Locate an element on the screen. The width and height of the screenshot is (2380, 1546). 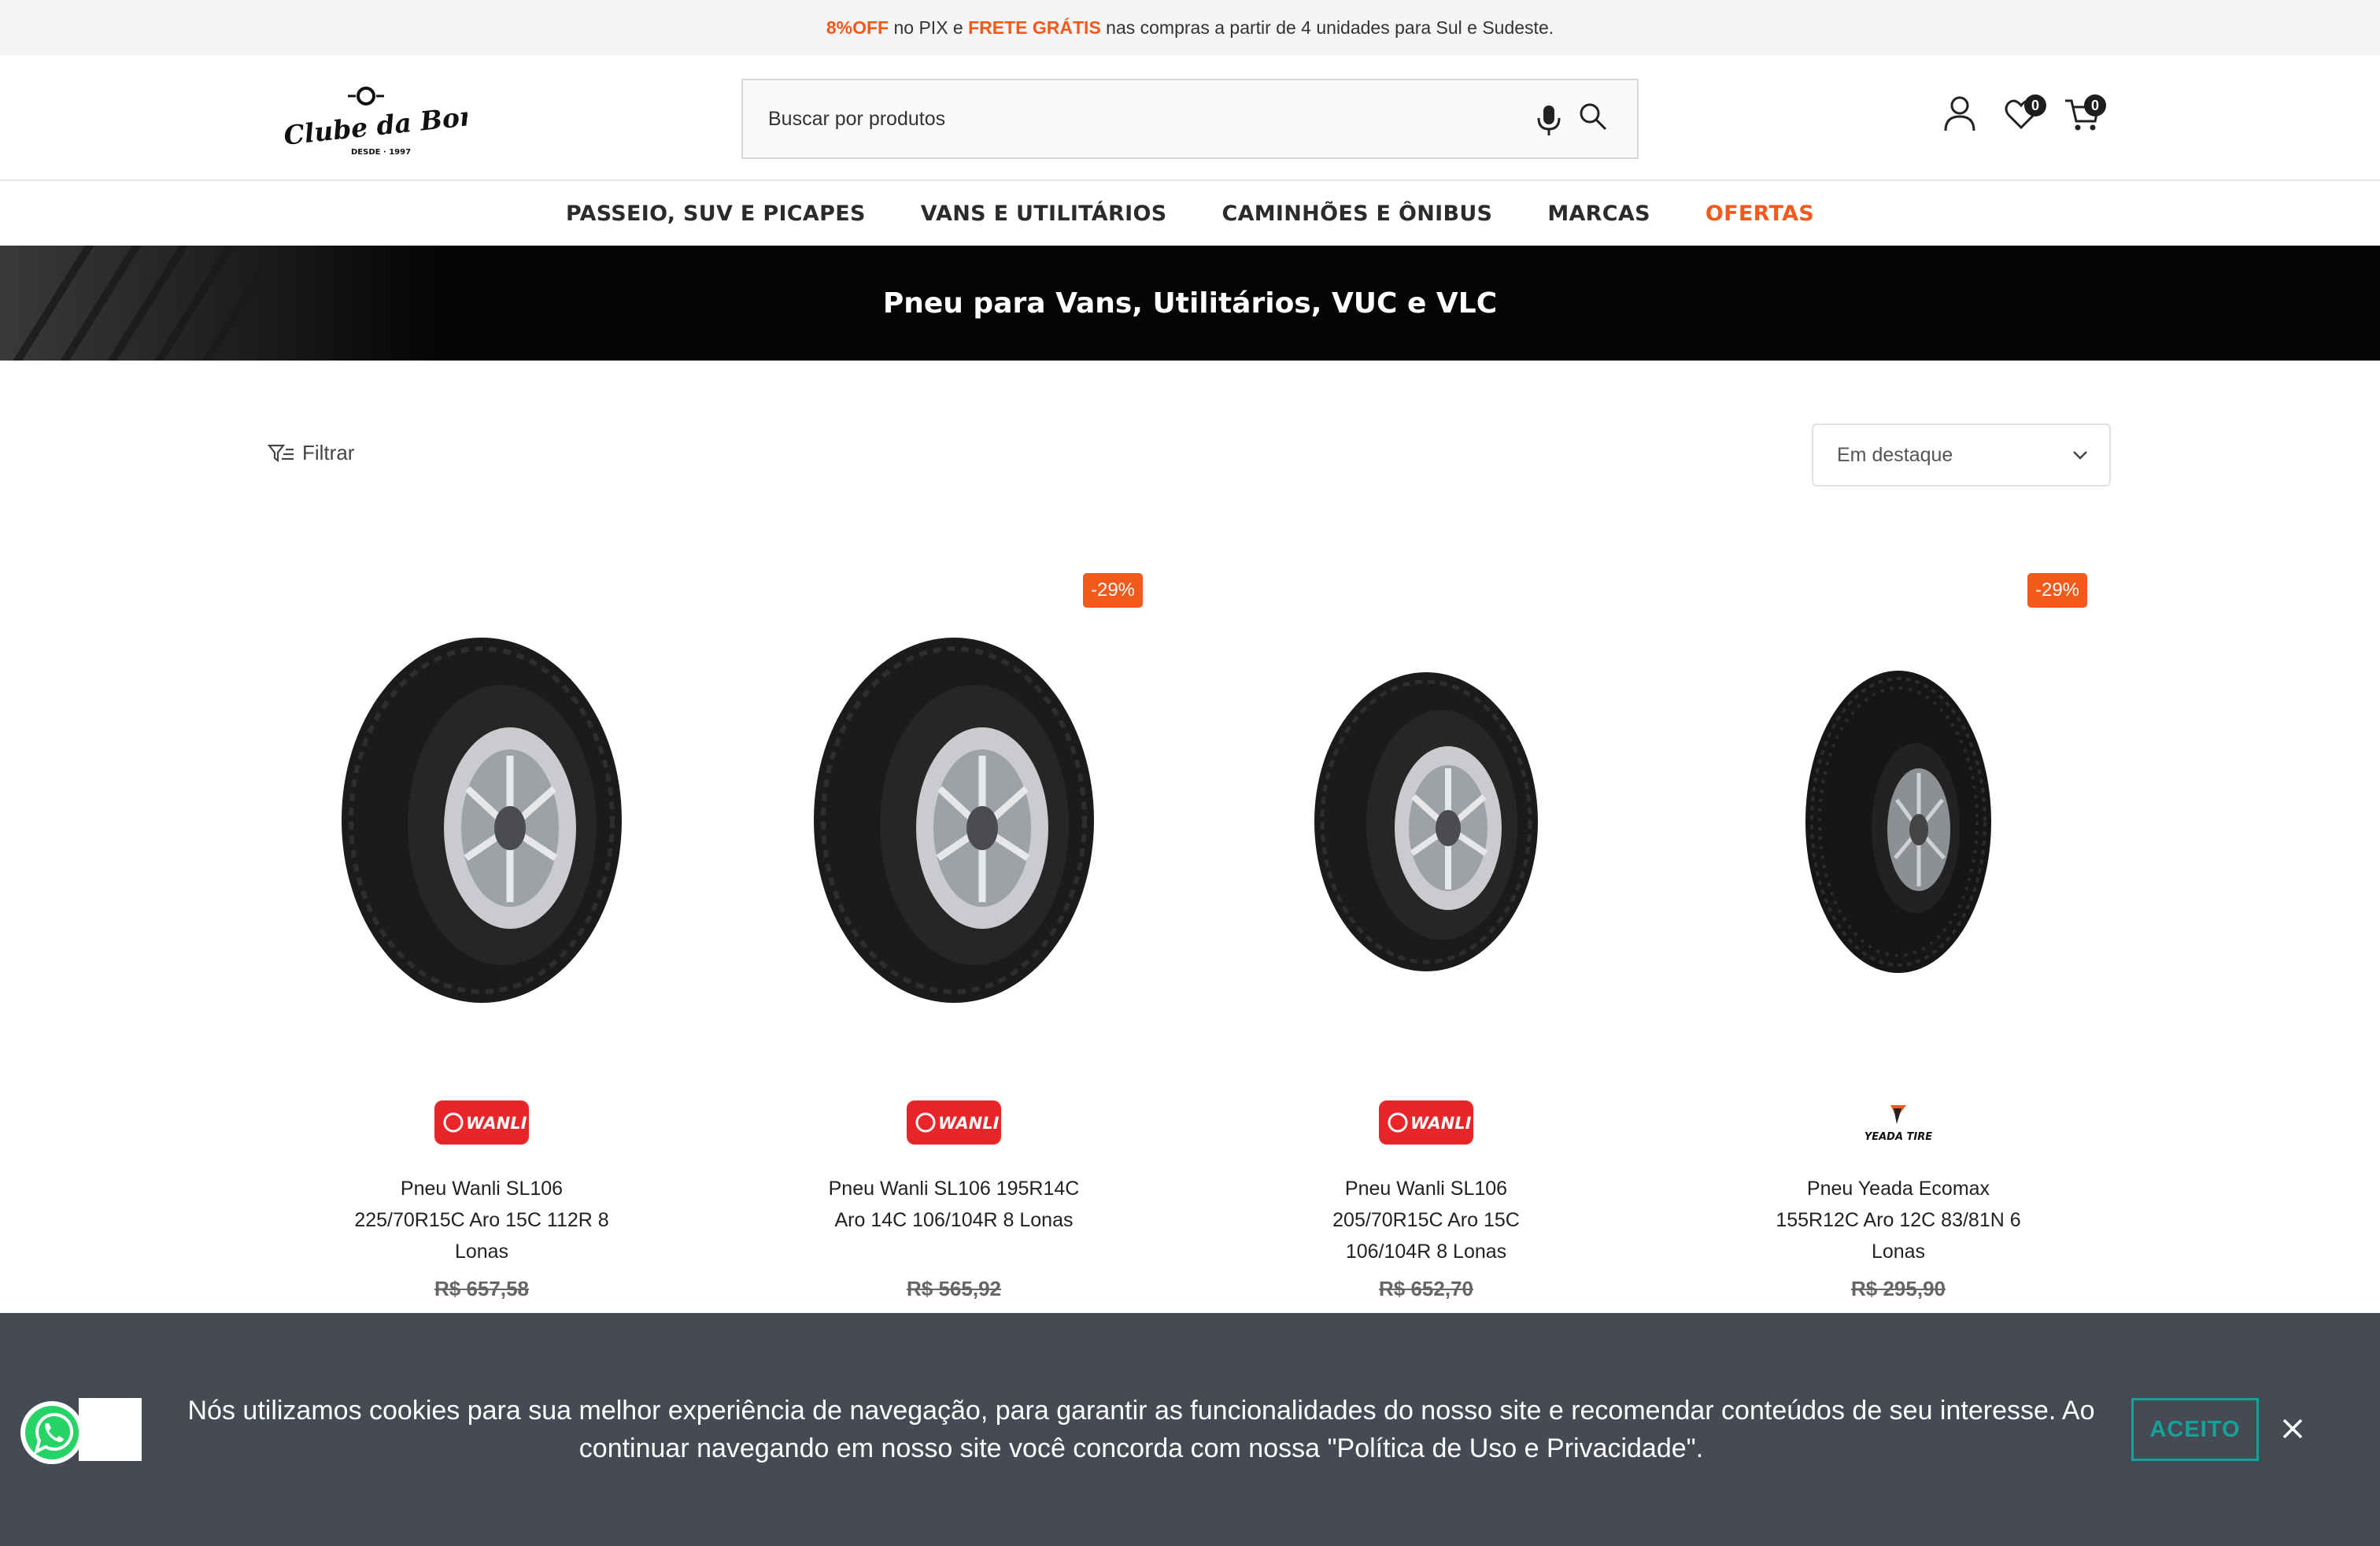
svg-text: YEADA TIRE is located at coordinates (1898, 1137).